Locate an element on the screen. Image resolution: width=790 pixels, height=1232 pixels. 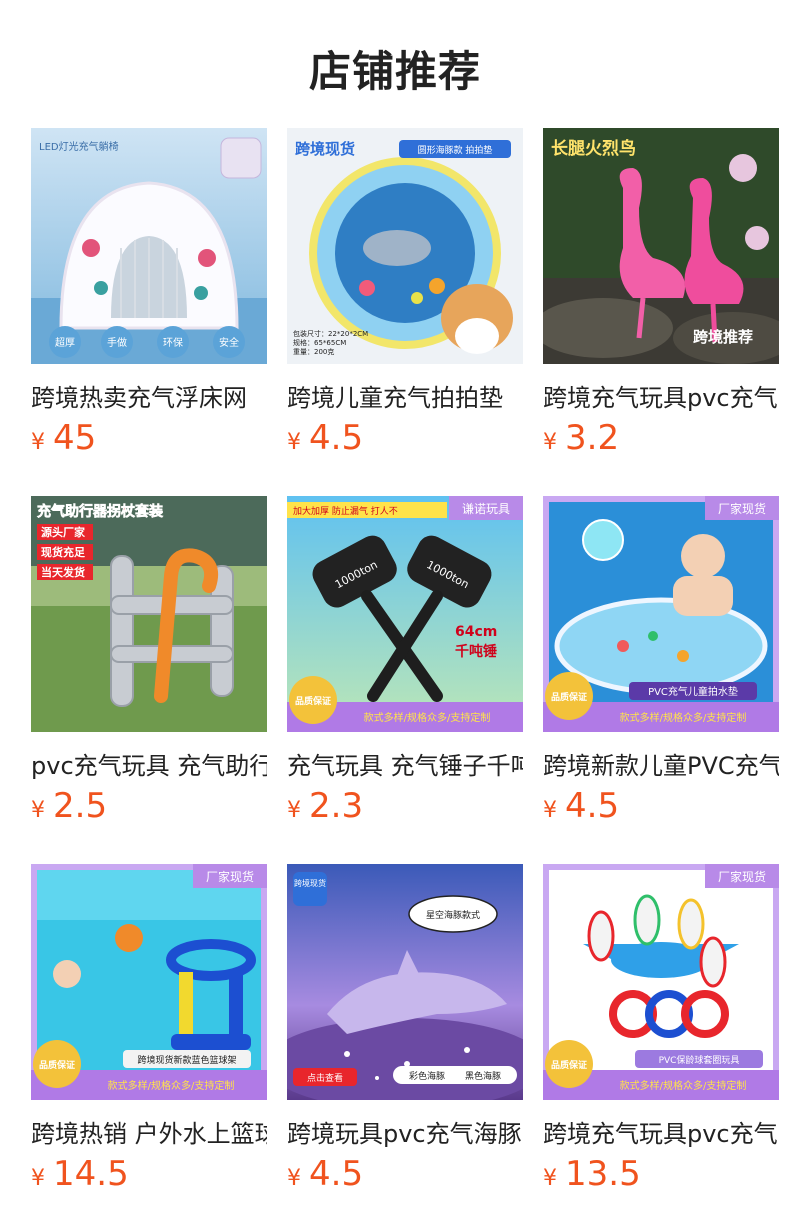
product-name: 跨境热销 户外水上篮球 is located at coordinates (149, 1131).